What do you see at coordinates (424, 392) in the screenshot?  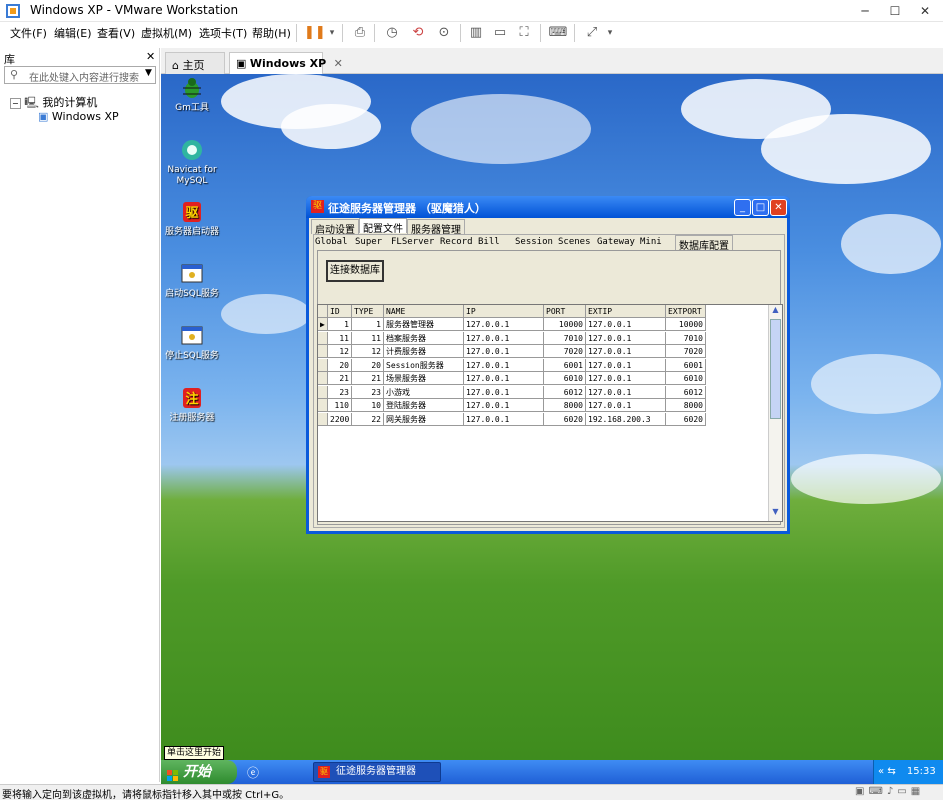 I see `grid-cell: 小游戏` at bounding box center [424, 392].